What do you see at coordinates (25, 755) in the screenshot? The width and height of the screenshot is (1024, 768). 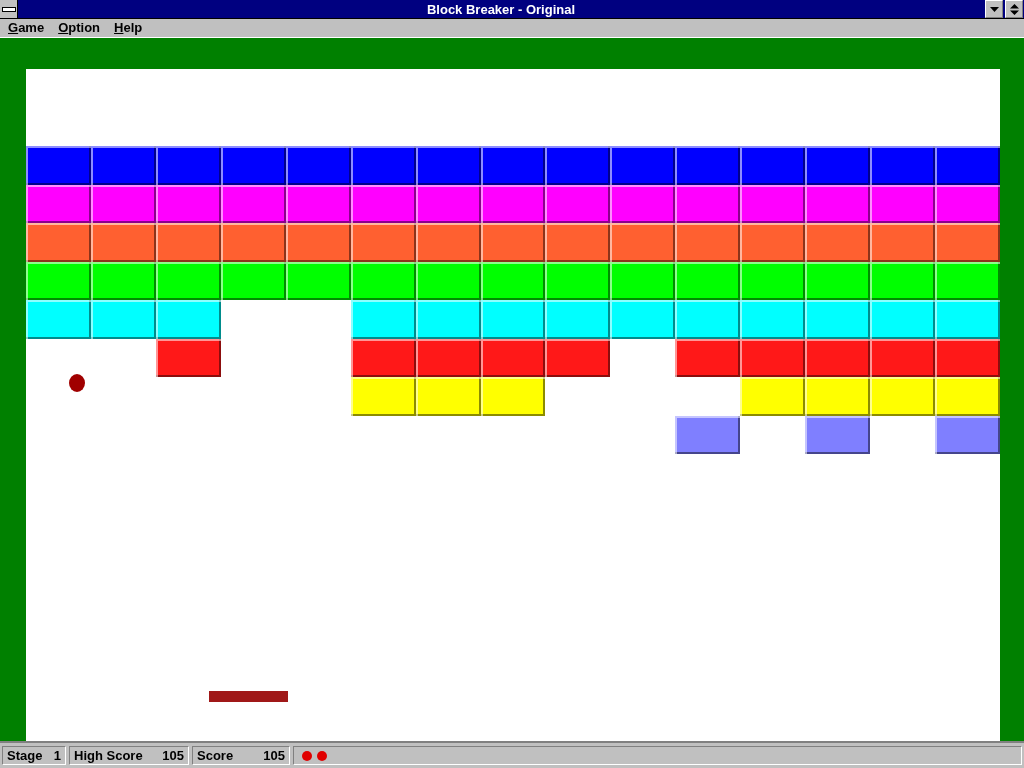 I see `stage-label: Stage` at bounding box center [25, 755].